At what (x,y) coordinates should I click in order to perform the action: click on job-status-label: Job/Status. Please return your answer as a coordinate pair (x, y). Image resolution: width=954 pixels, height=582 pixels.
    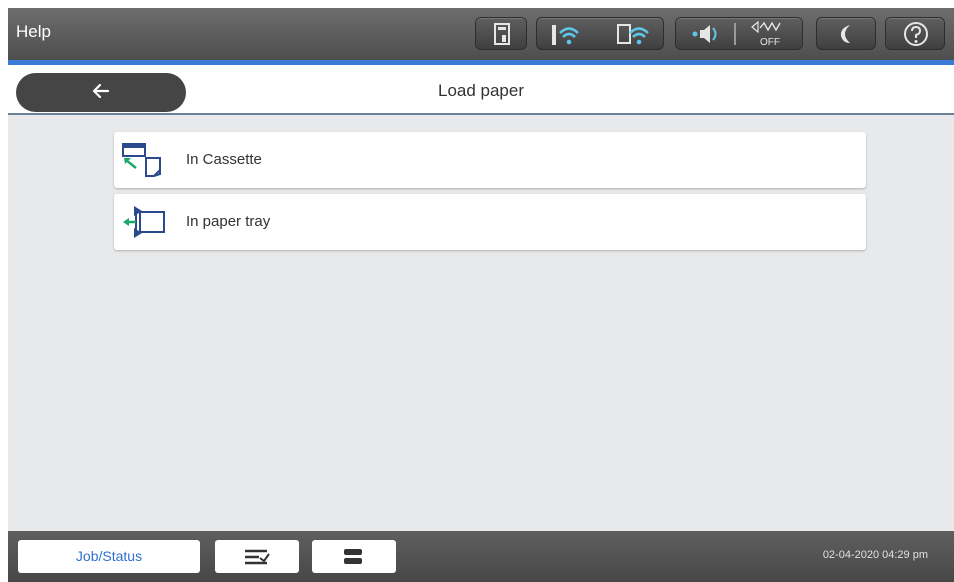
    Looking at the image, I should click on (109, 556).